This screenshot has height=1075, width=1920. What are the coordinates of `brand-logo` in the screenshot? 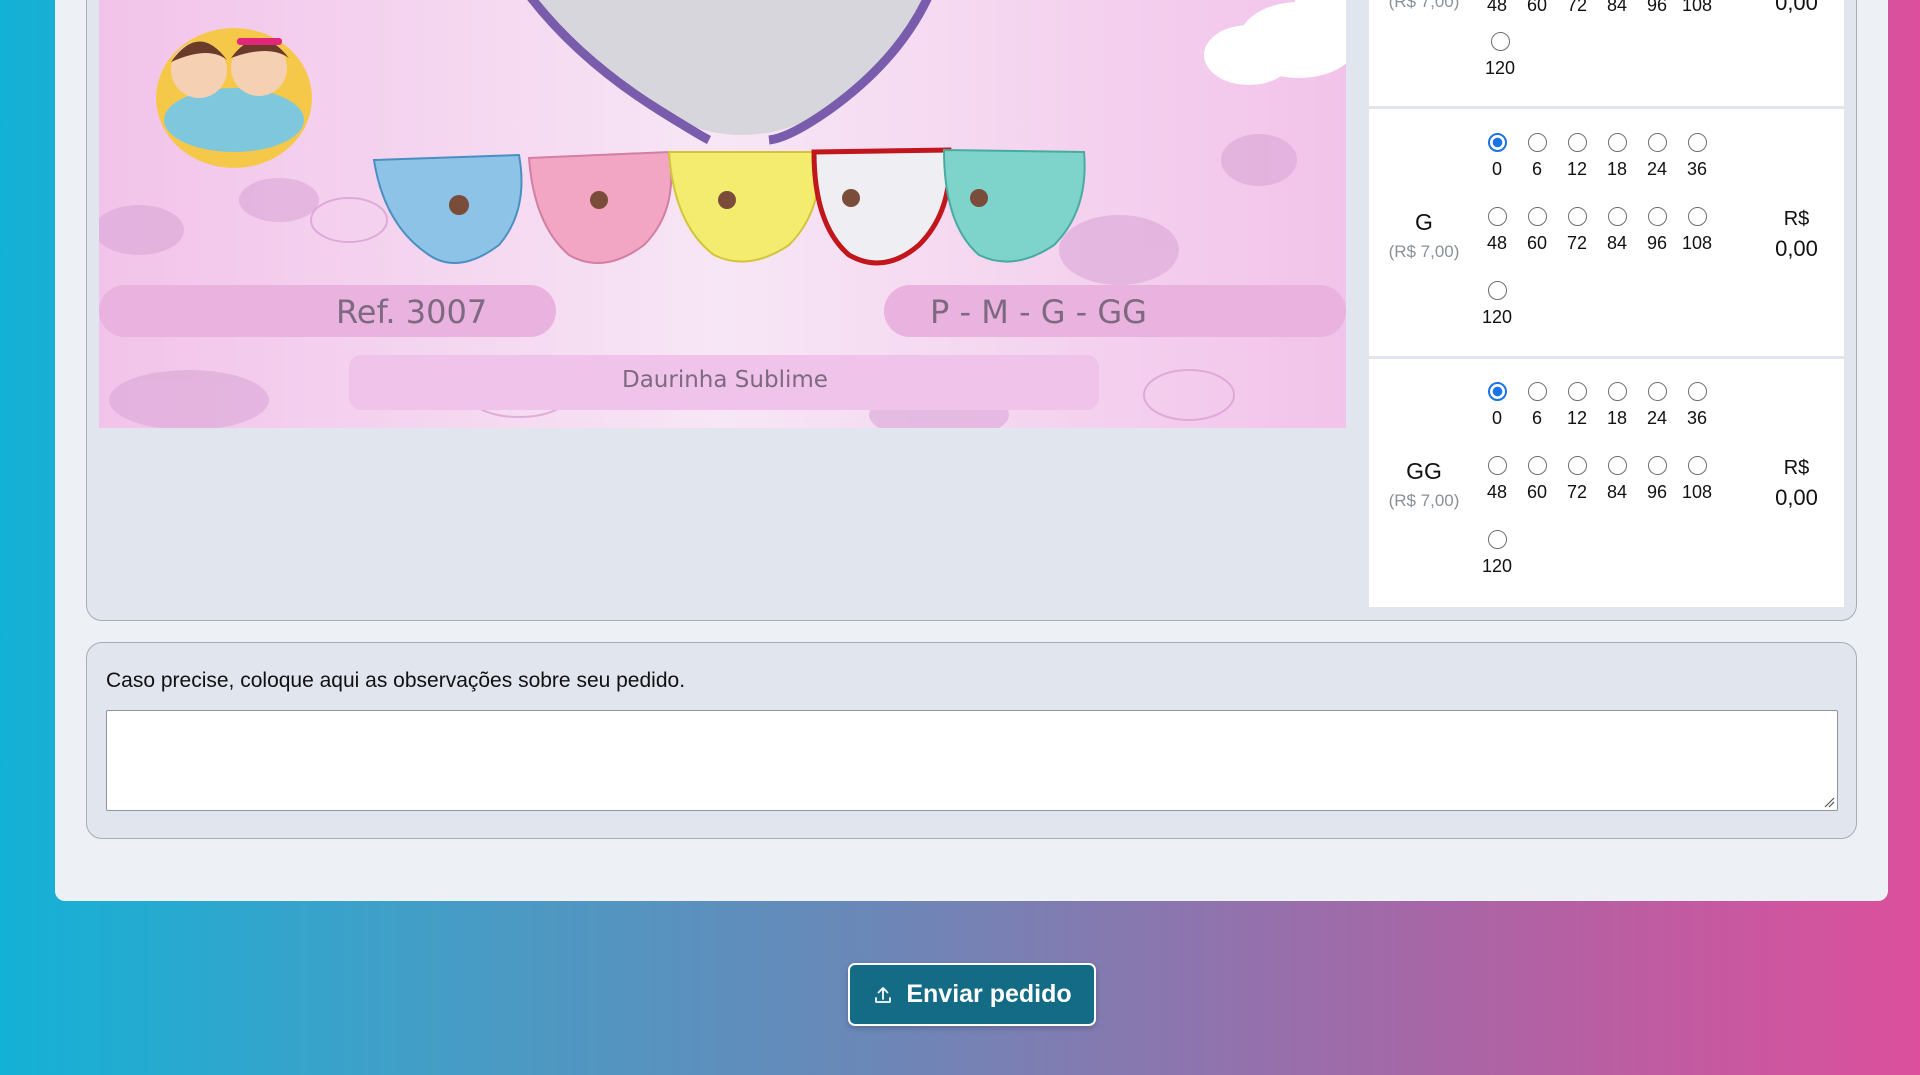 It's located at (234, 98).